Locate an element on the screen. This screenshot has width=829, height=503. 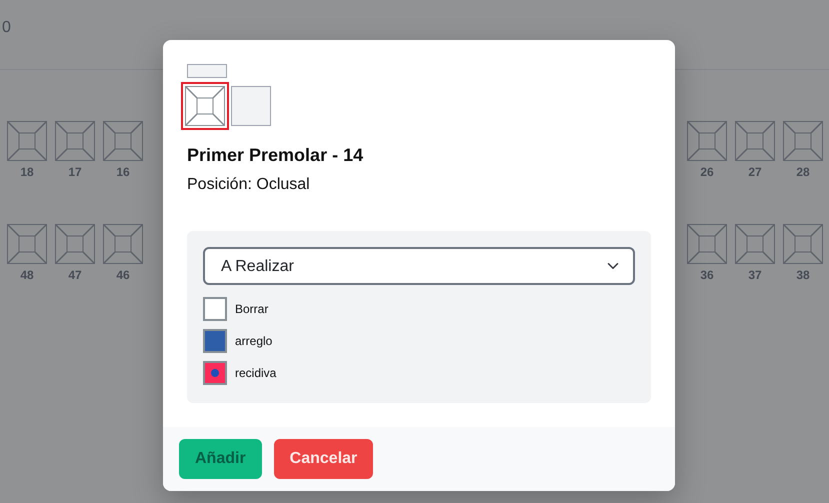
tooth-root-box is located at coordinates (207, 71).